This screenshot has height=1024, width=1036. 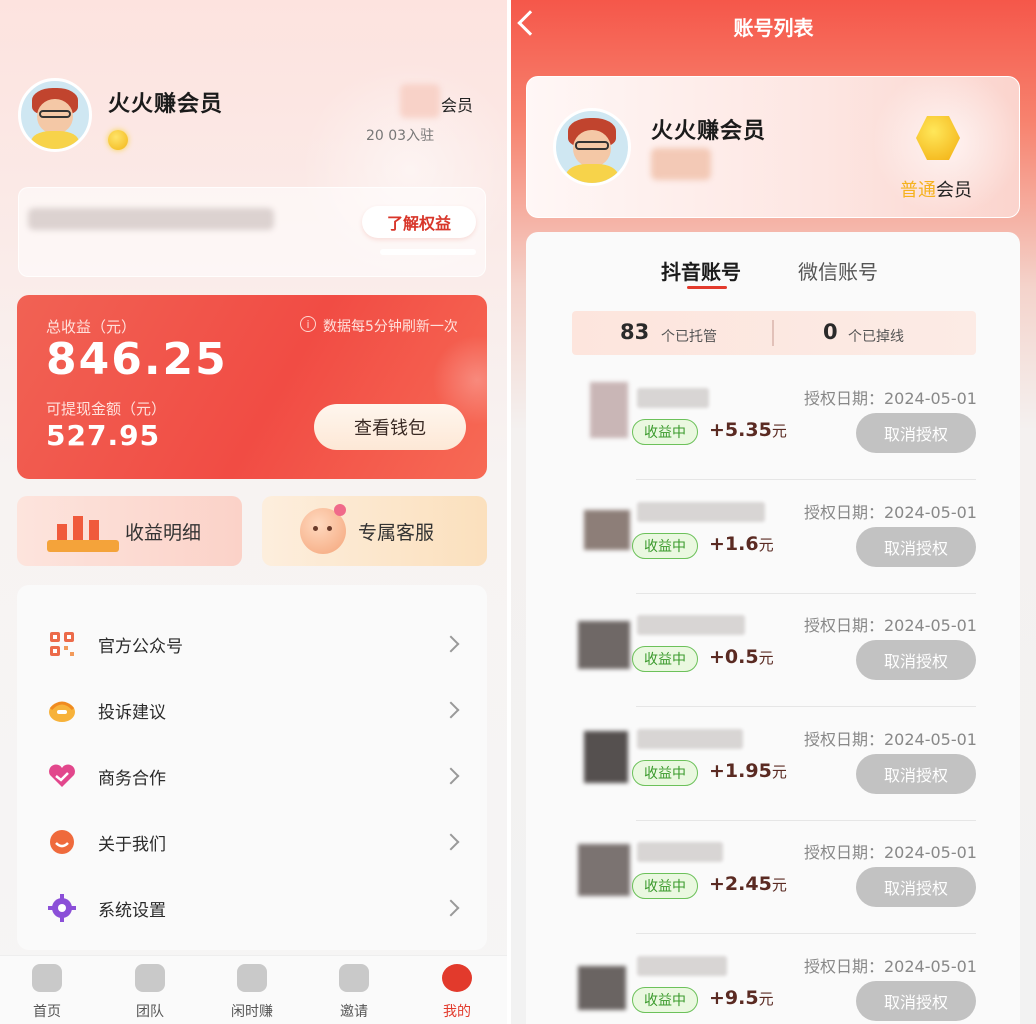 What do you see at coordinates (400, 136) in the screenshot?
I see `join-date: 20 03入驻` at bounding box center [400, 136].